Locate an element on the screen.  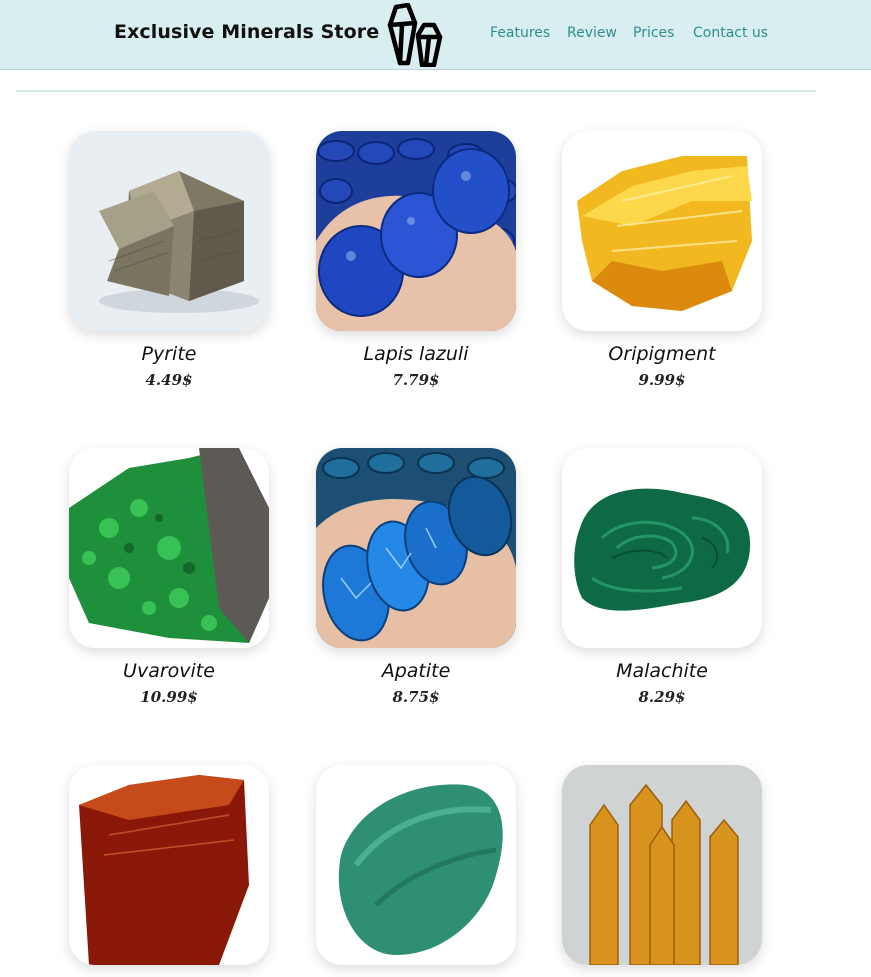
product-name: Malachite is located at coordinates (662, 671).